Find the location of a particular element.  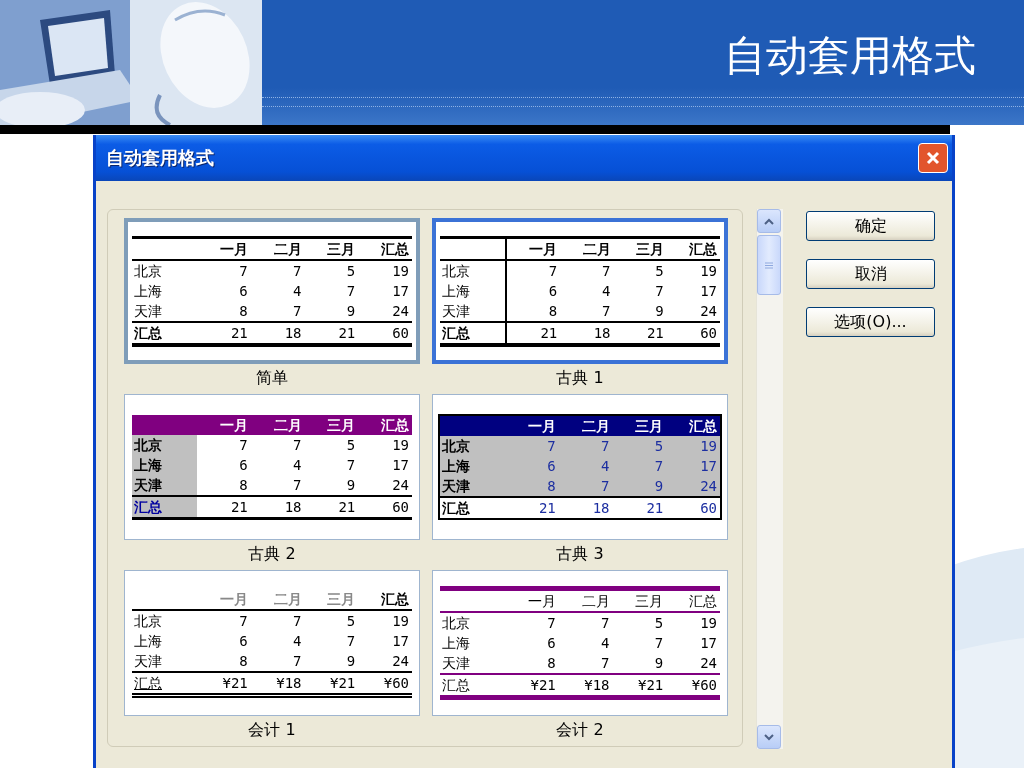

table-cell-text: 天津 is located at coordinates (148, 661).